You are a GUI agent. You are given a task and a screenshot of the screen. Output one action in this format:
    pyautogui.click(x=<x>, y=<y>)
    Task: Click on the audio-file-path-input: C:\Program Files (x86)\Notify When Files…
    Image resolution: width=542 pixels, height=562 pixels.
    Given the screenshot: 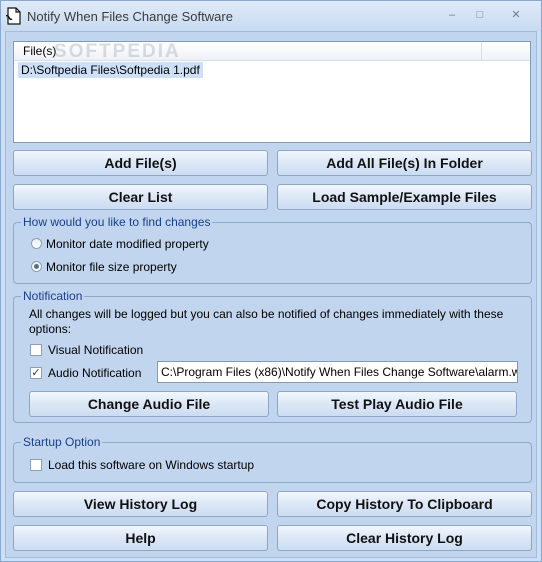 What is the action you would take?
    pyautogui.click(x=337, y=372)
    